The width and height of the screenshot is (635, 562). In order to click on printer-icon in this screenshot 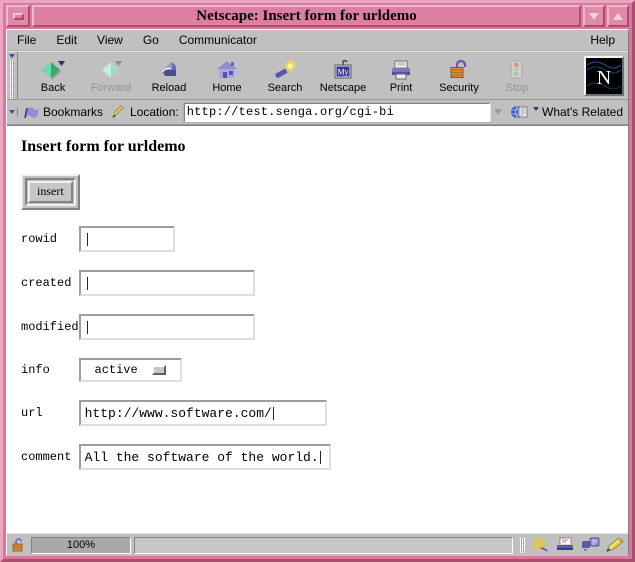, I will do `click(401, 69)`.